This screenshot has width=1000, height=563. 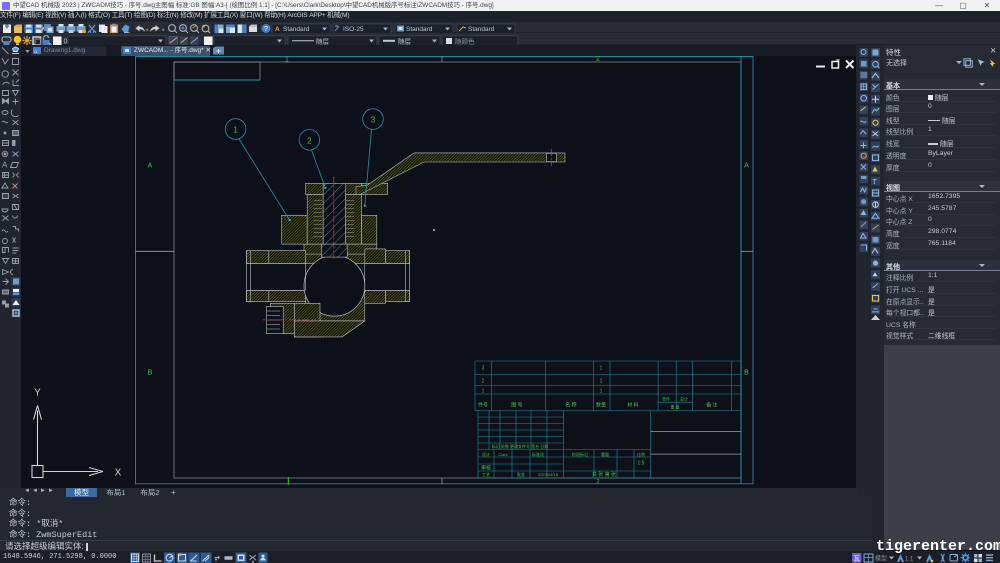 I want to click on svg-text: 重 量, so click(x=674, y=406).